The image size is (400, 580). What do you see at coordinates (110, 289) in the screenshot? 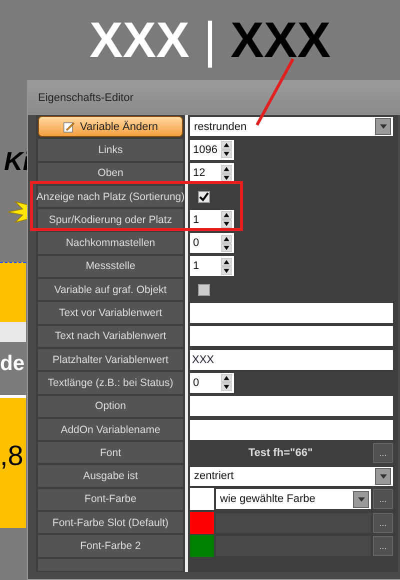
I see `property-label: Variable auf graf. Objekt` at bounding box center [110, 289].